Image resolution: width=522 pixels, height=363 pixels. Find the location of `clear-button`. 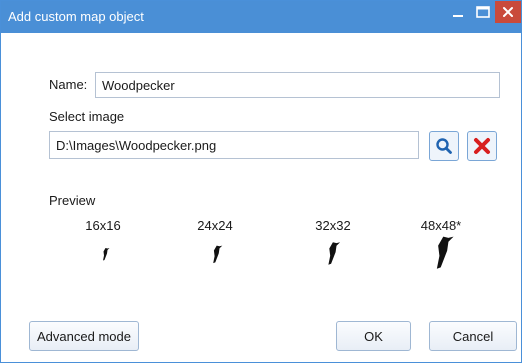

clear-button is located at coordinates (482, 146).